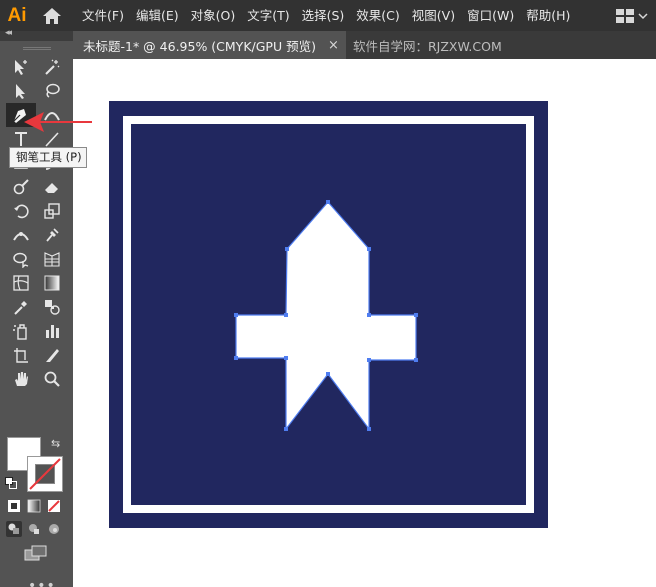  What do you see at coordinates (333, 45) in the screenshot?
I see `close-icon: ×` at bounding box center [333, 45].